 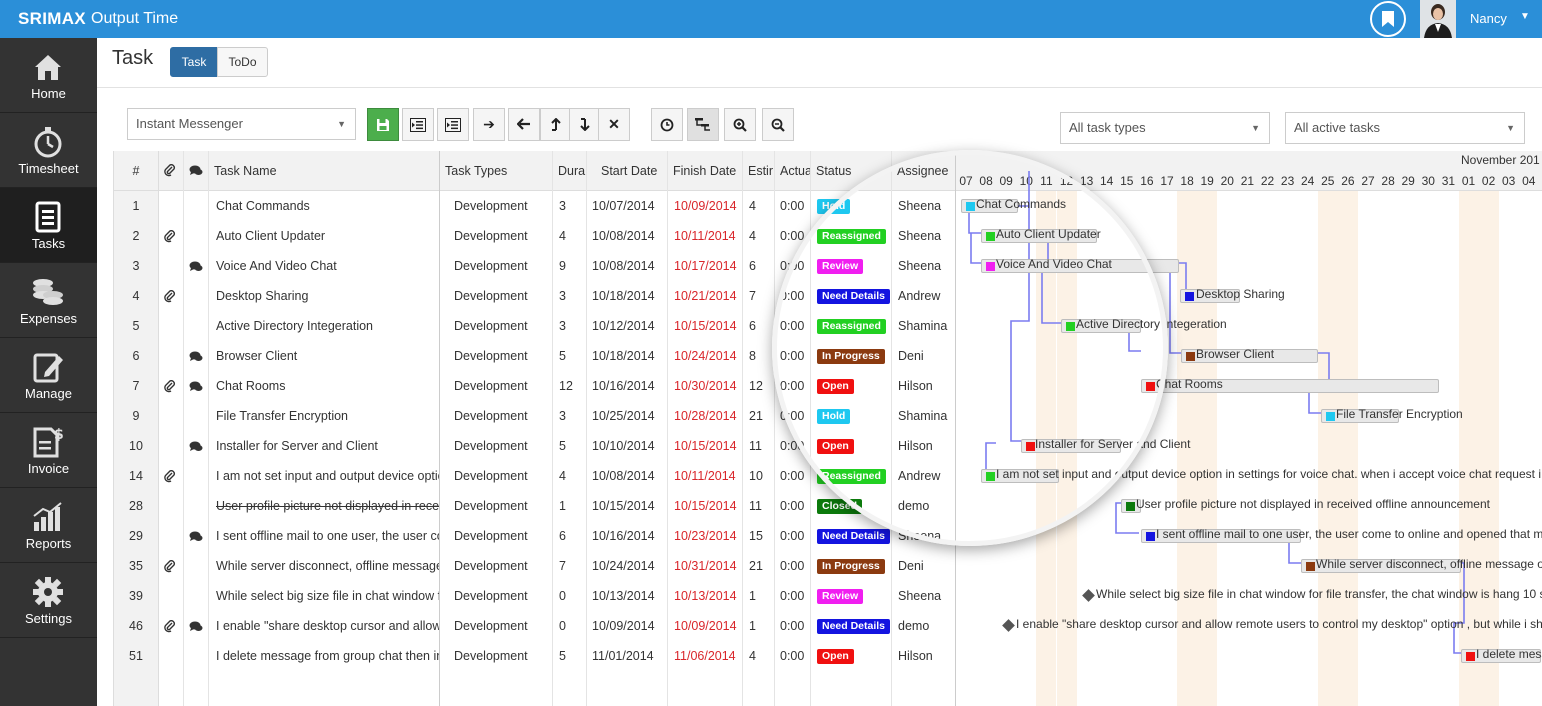 What do you see at coordinates (241, 124) in the screenshot?
I see `project-select: Instant Messenger ▼` at bounding box center [241, 124].